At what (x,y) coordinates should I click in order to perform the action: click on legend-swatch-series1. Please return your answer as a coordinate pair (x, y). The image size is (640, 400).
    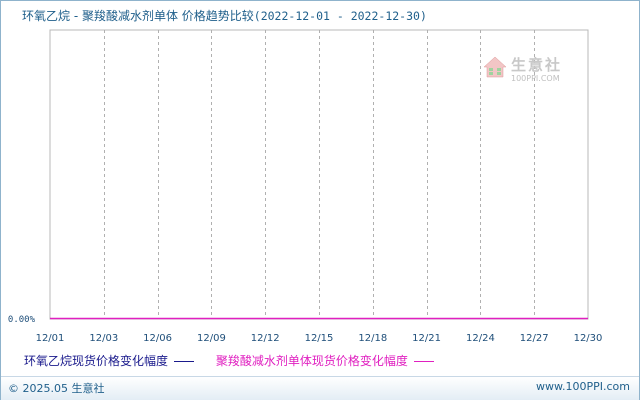
    Looking at the image, I should click on (184, 361).